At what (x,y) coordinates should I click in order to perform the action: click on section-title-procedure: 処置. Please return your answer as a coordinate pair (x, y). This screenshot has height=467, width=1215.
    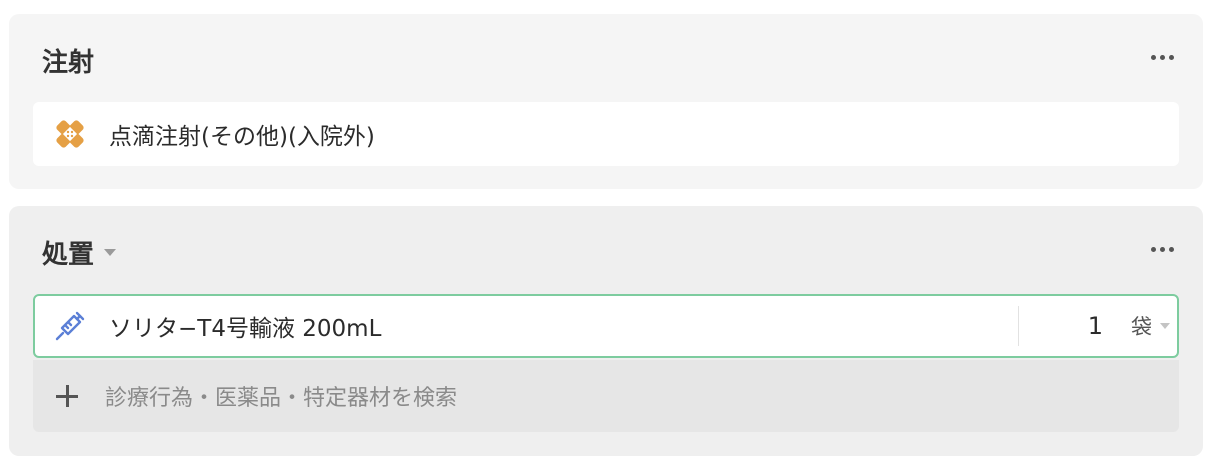
    Looking at the image, I should click on (79, 252).